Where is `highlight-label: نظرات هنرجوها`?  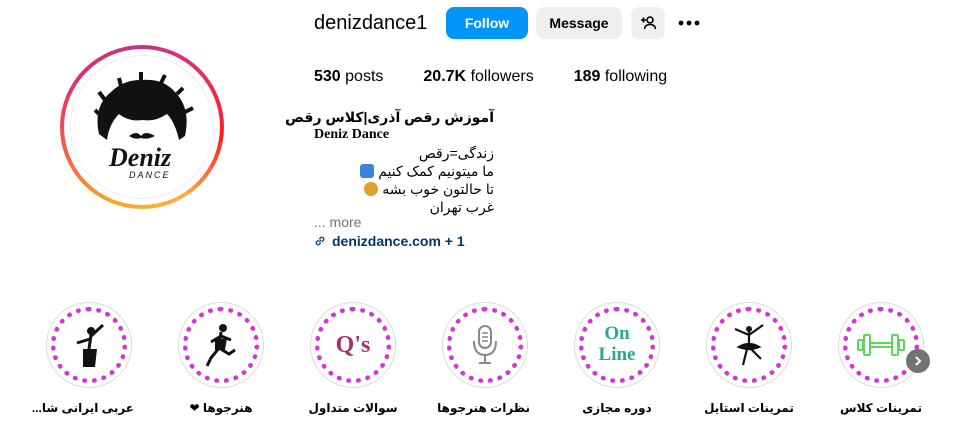 highlight-label: نظرات هنرجوها is located at coordinates (483, 408).